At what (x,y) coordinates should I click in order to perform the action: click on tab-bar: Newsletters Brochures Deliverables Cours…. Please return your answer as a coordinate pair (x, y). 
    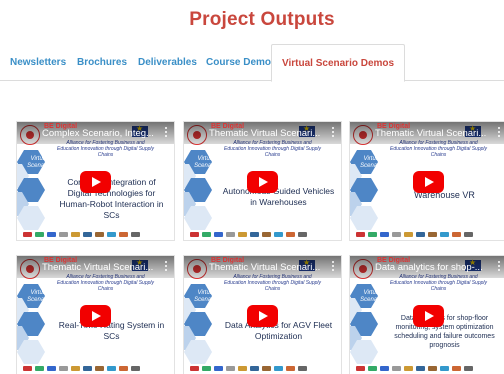
    Looking at the image, I should click on (252, 63).